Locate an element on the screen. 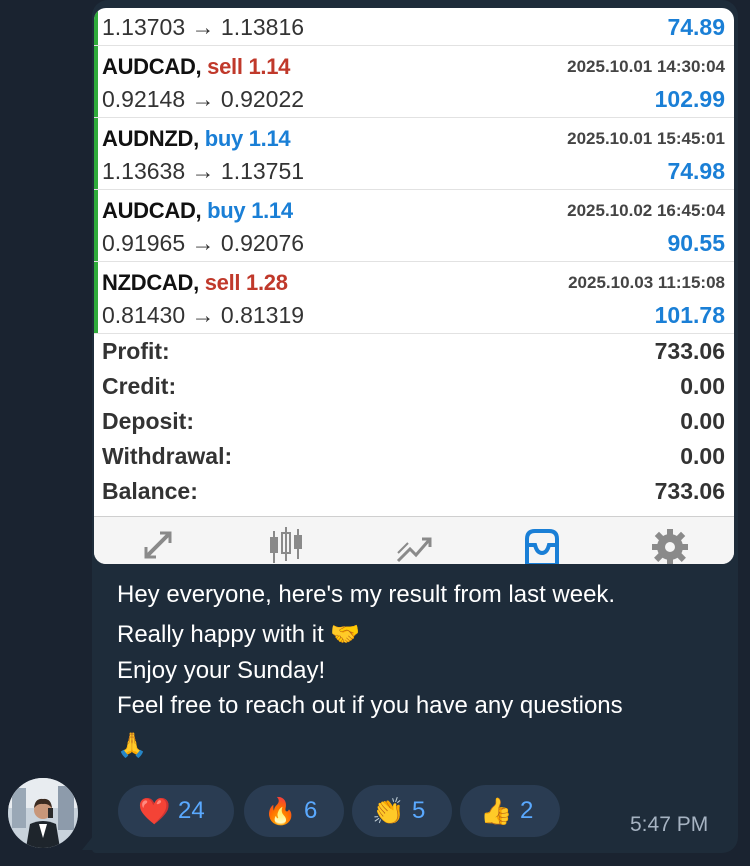 This screenshot has width=750, height=866. reaction-count: 2 is located at coordinates (527, 810).